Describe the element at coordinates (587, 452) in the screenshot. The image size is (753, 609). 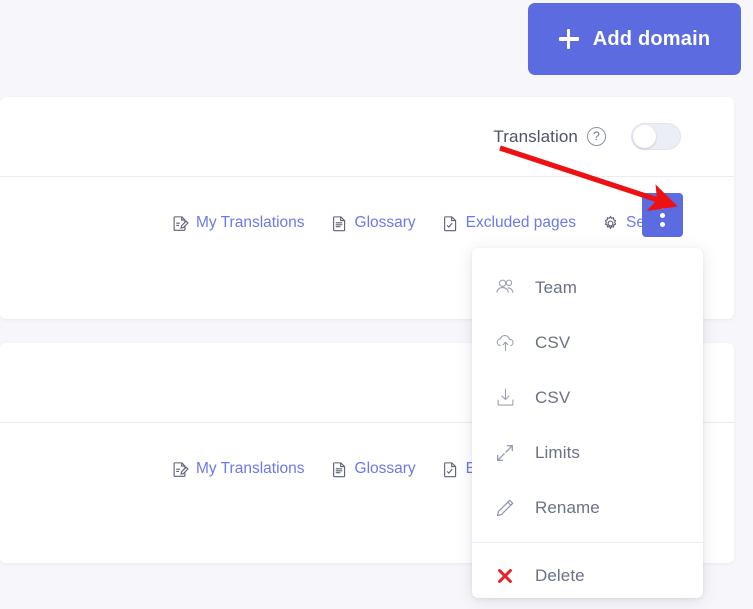
I see `menu-item-limits: Limits` at that location.